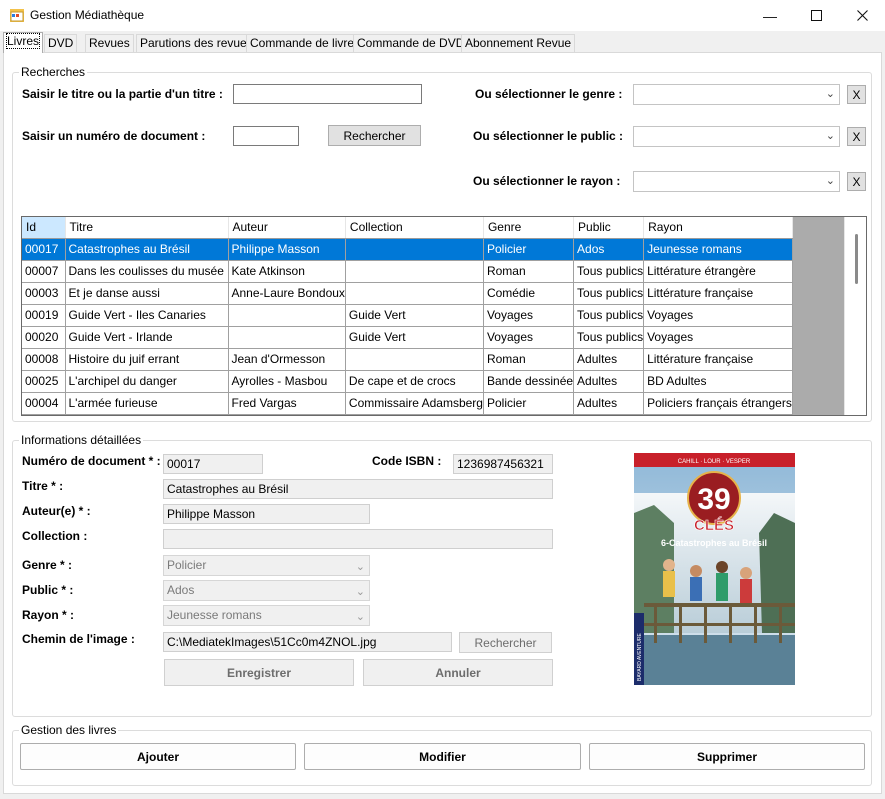 The image size is (885, 799). Describe the element at coordinates (856, 94) in the screenshot. I see `clear-genre-button: X` at that location.